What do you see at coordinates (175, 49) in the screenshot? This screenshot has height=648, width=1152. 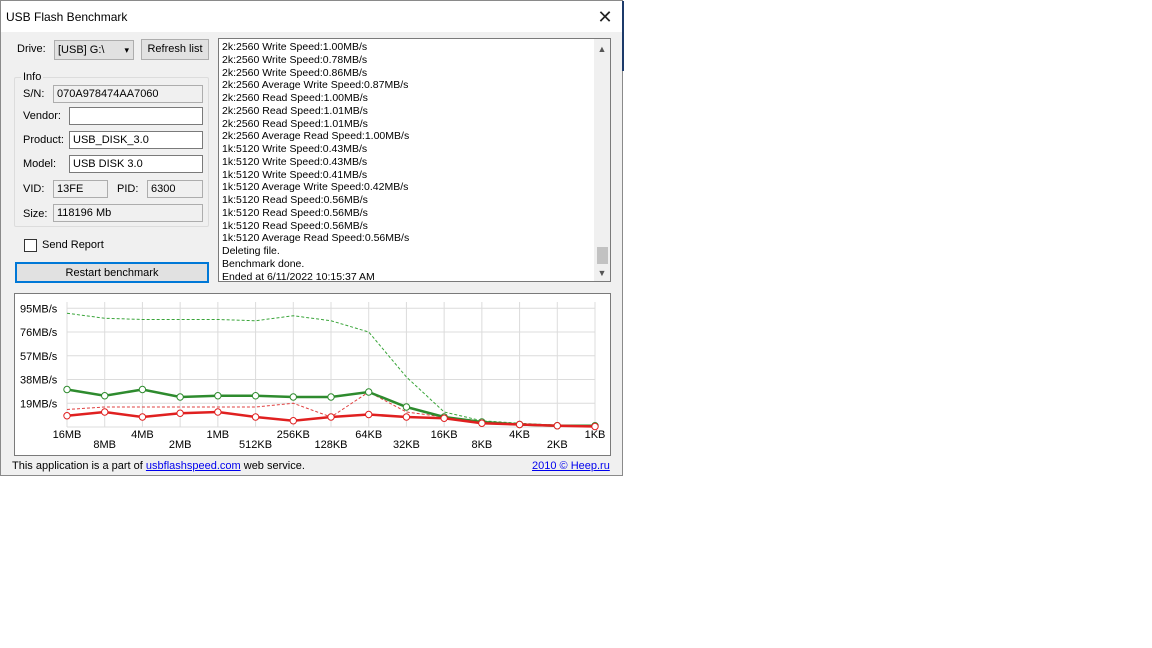 I see `refresh-list-button: Refresh list` at bounding box center [175, 49].